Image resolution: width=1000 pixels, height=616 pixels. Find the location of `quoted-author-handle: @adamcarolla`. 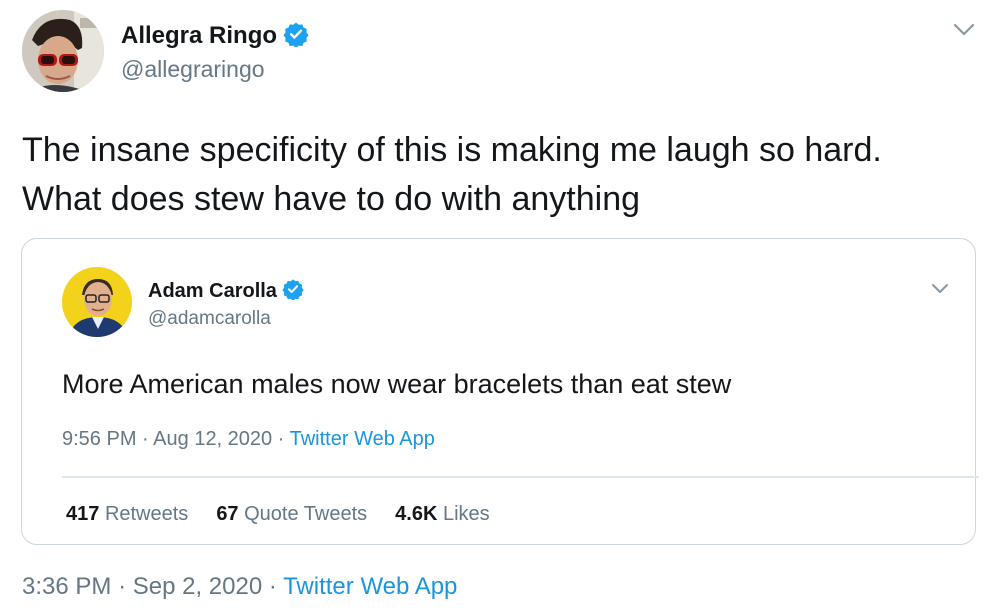

quoted-author-handle: @adamcarolla is located at coordinates (209, 319).